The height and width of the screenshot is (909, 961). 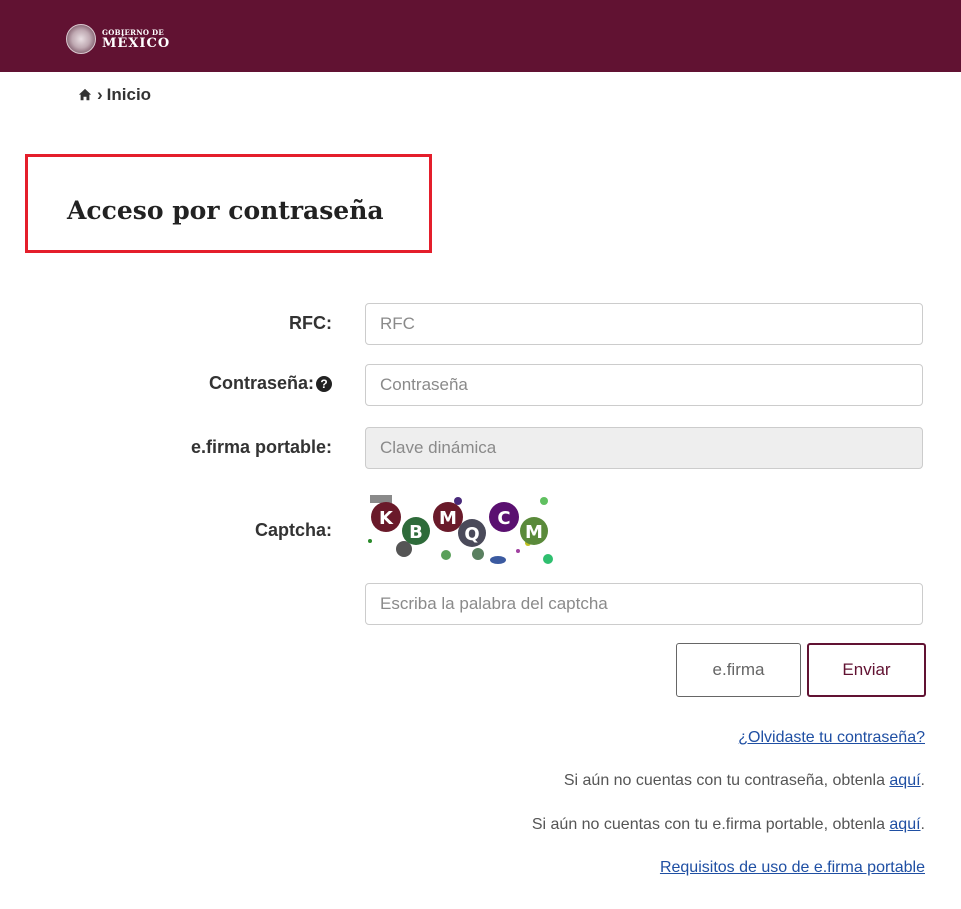 I want to click on forgot-password-row: ¿Olvidaste tu contraseña?, so click(x=831, y=738).